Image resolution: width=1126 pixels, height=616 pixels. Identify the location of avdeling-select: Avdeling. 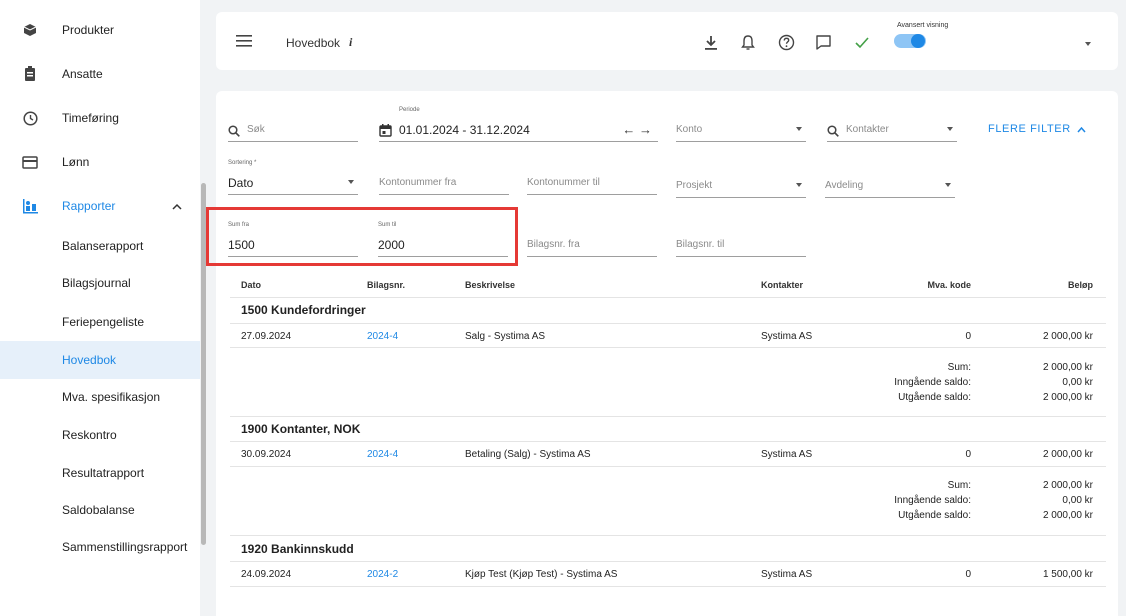
(890, 186).